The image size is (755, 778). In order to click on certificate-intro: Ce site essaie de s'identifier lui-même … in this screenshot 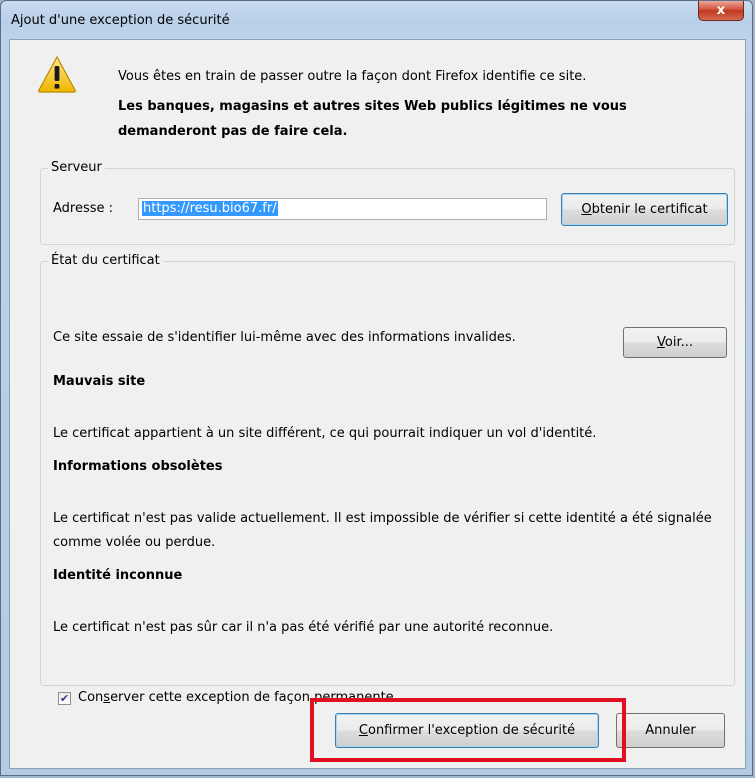, I will do `click(284, 337)`.